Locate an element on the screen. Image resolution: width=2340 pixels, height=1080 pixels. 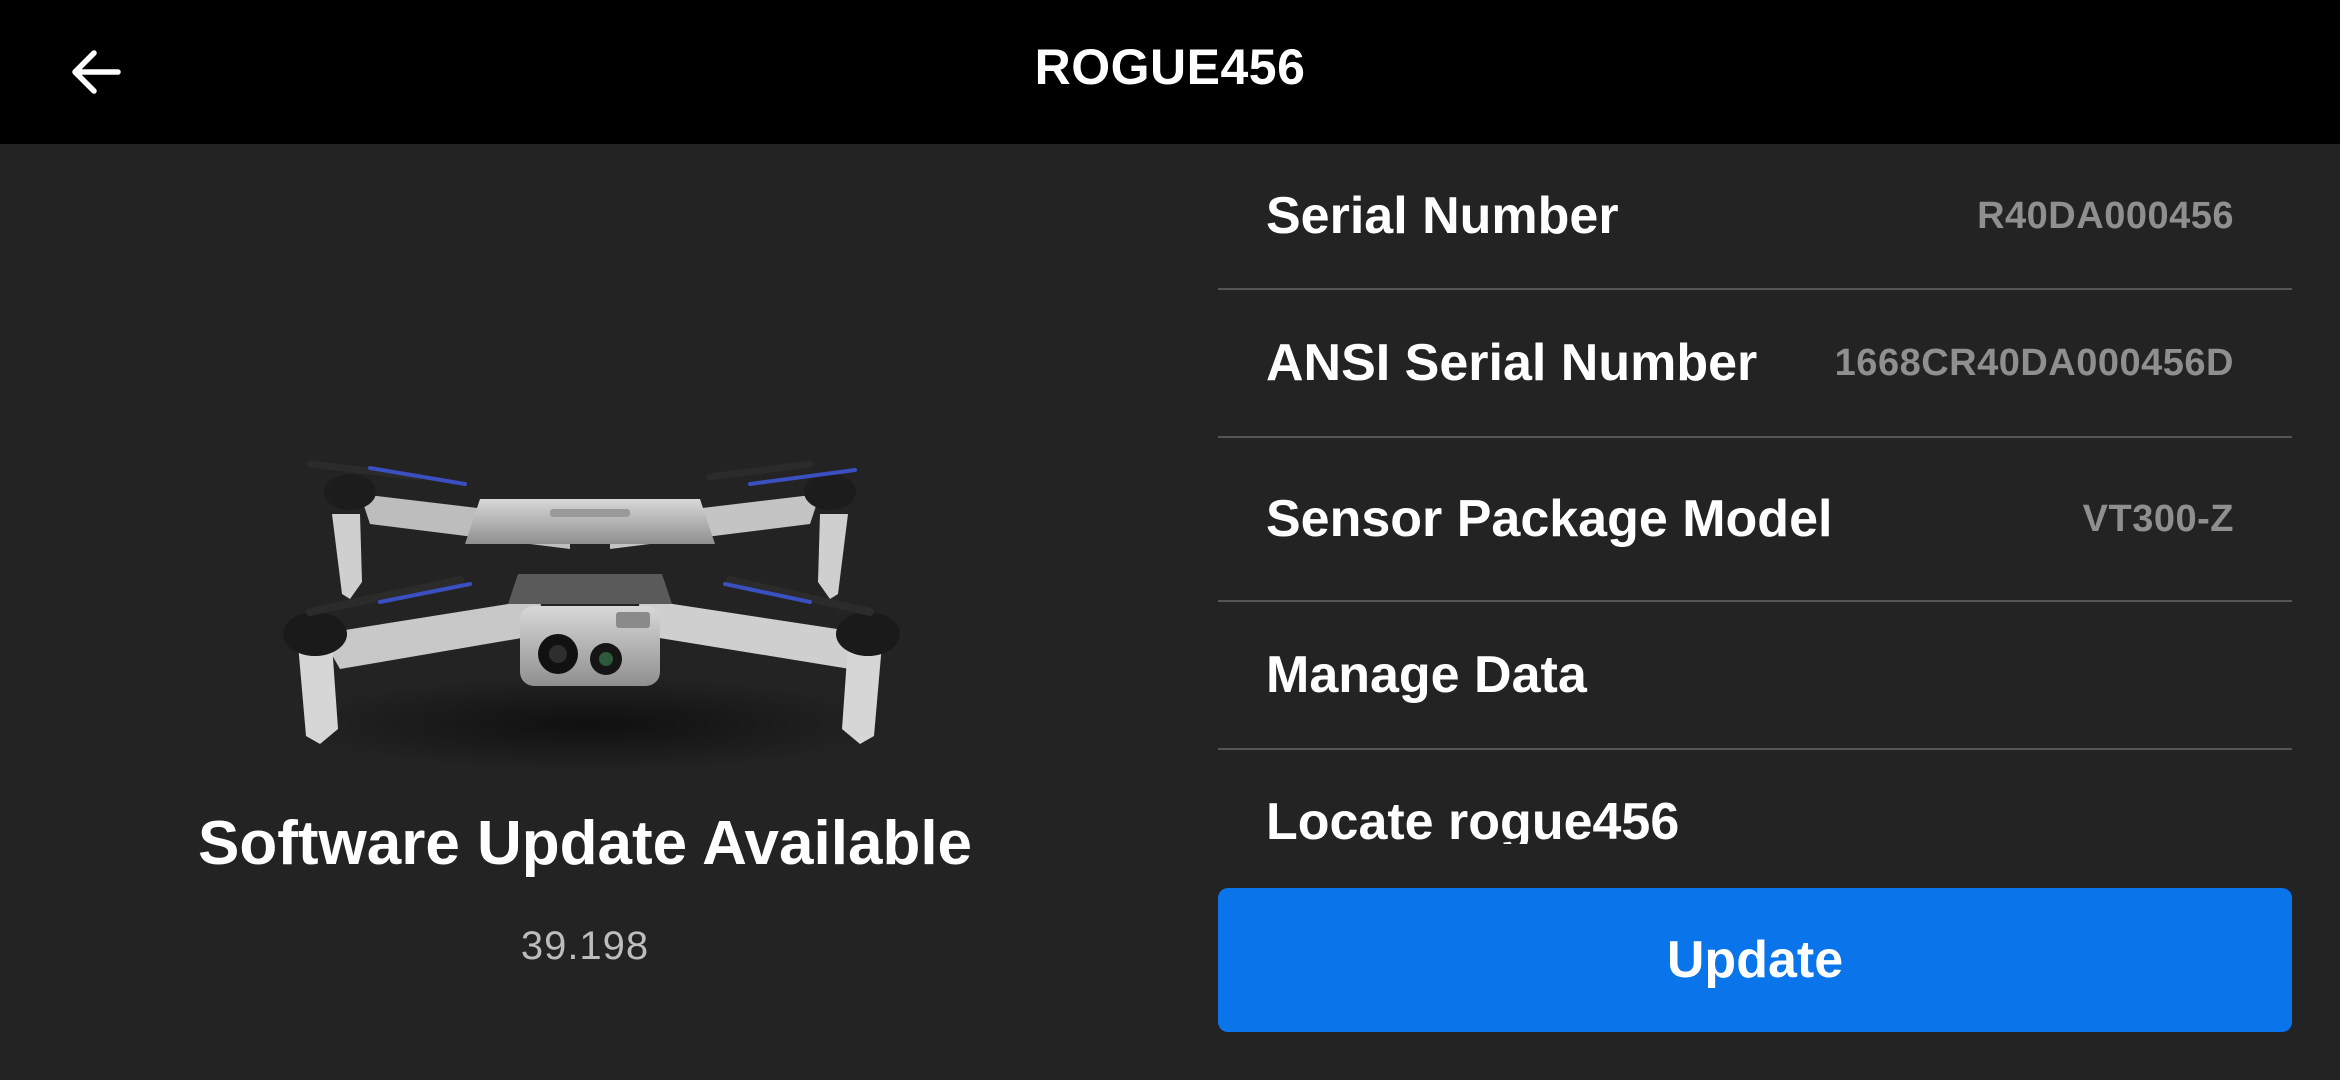
sensor-package-model-value: VT300-Z is located at coordinates (2158, 518).